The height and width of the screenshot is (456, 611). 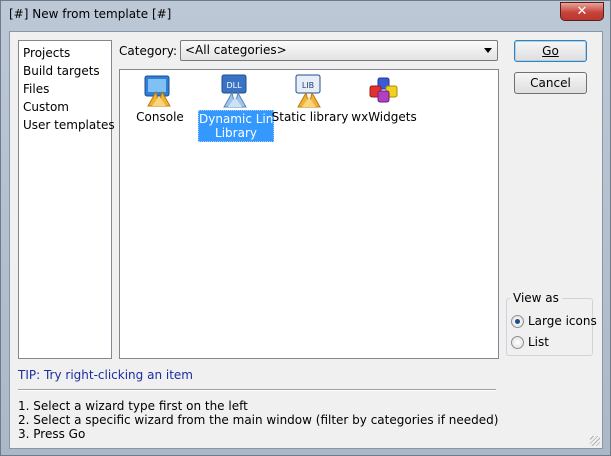 I want to click on wizard-label-selected: Dynamic Link Library, so click(x=239, y=126).